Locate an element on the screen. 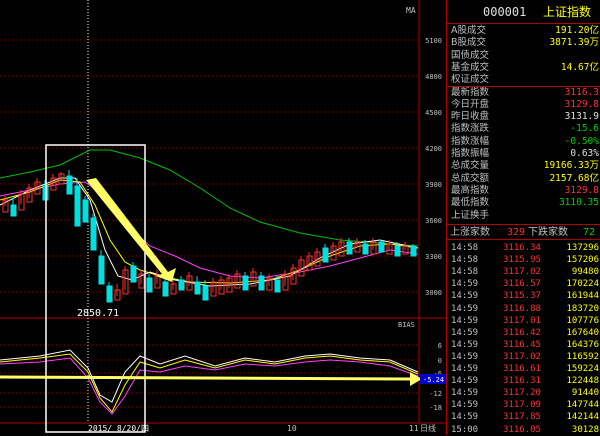 The height and width of the screenshot is (436, 600). tick-volume: 137296 is located at coordinates (582, 248).